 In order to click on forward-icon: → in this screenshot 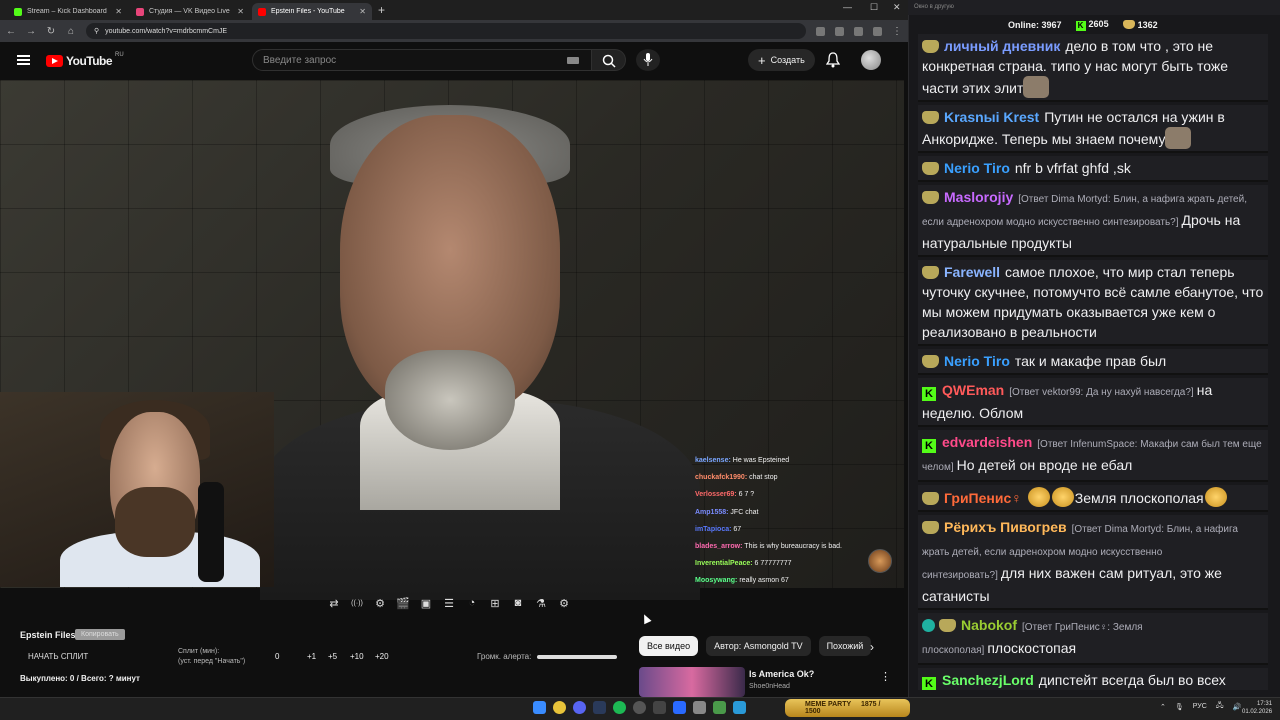, I will do `click(31, 31)`.